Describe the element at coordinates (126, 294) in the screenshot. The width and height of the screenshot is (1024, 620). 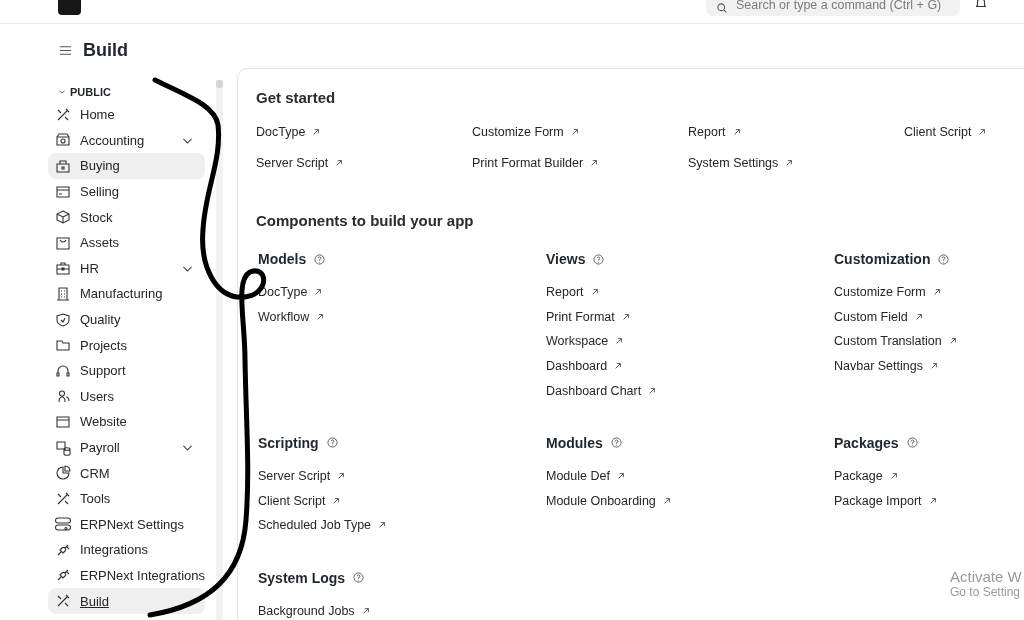
I see `sidebar-item: Manufacturing` at that location.